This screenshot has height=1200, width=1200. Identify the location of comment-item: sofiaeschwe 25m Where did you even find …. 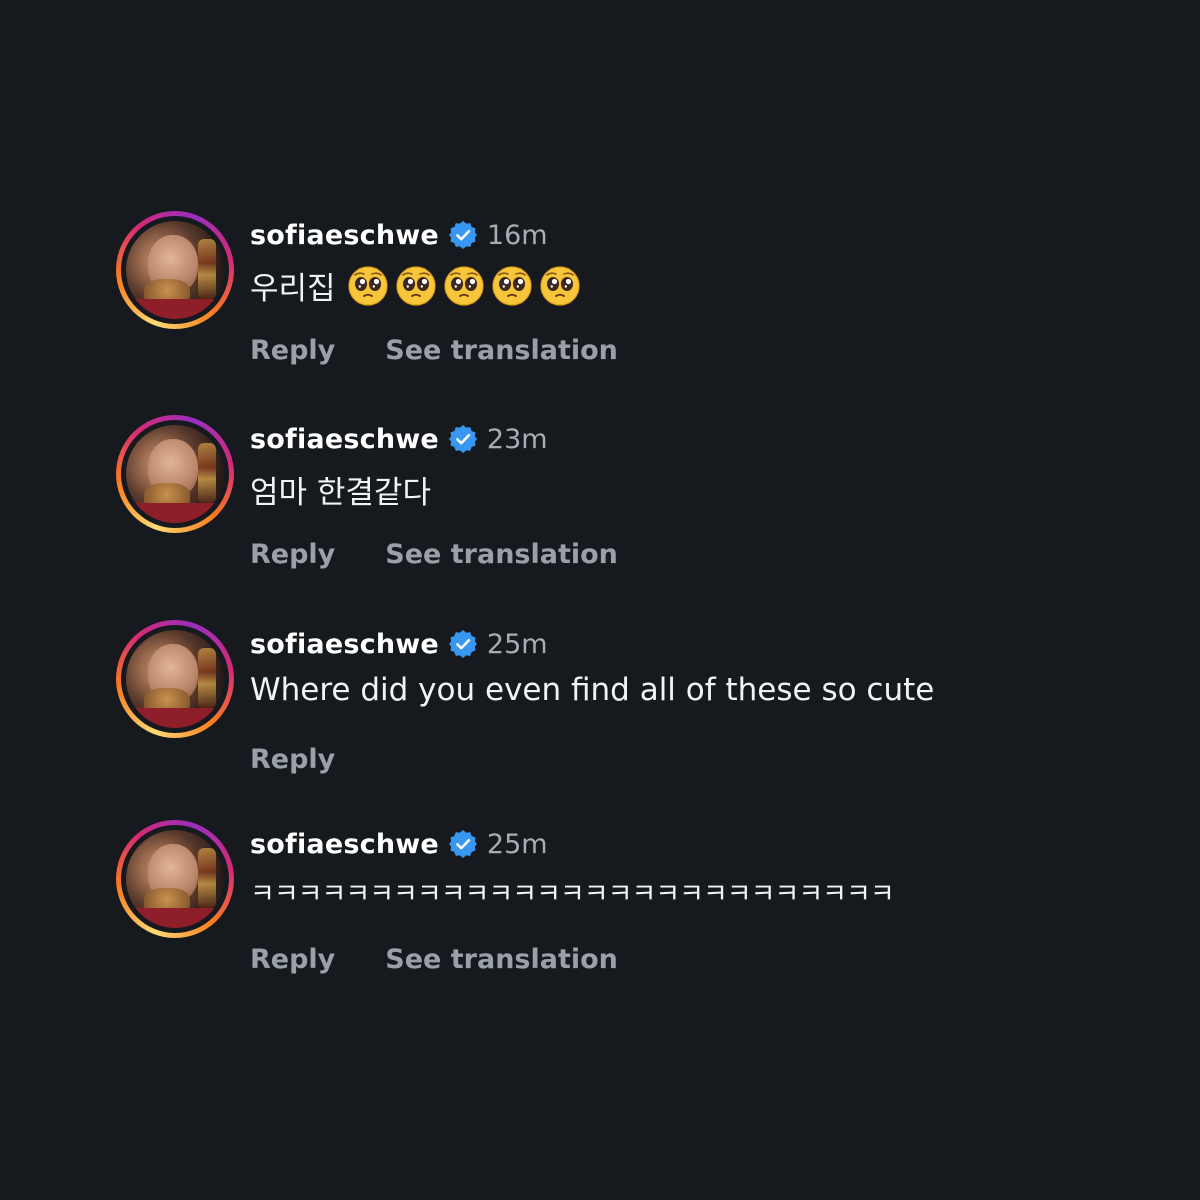
(616, 705).